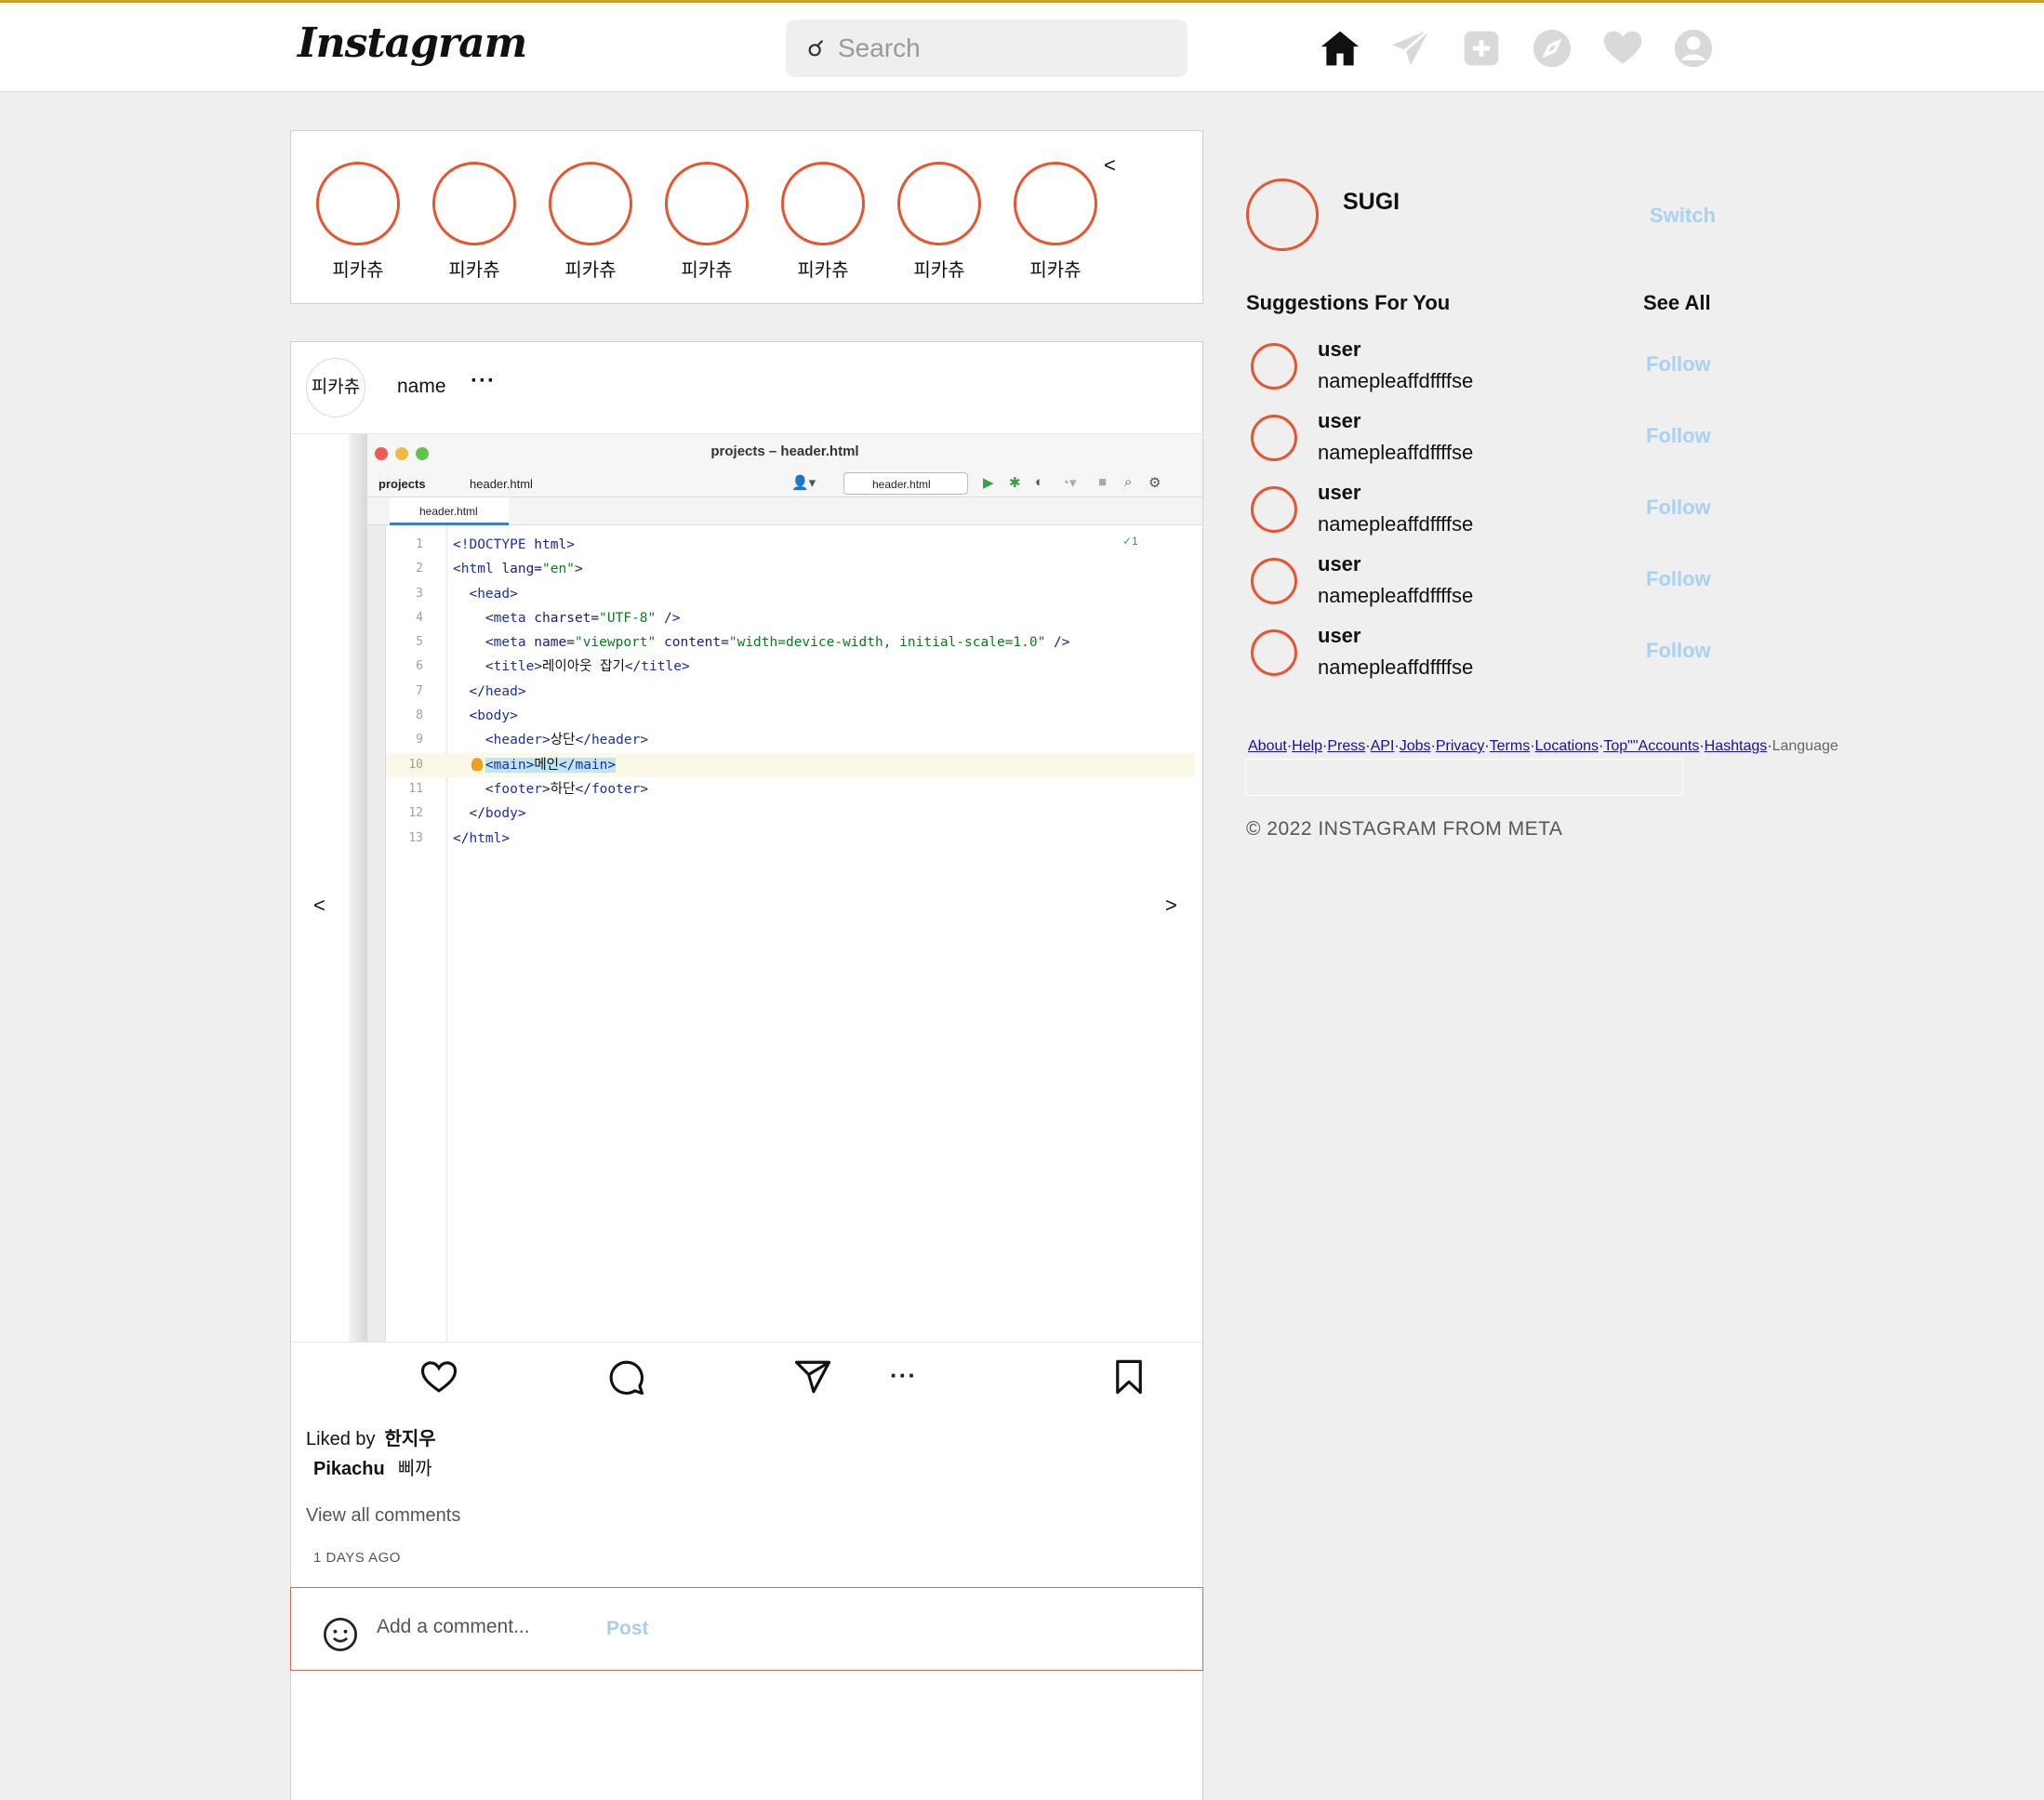  I want to click on code-text: <footer>하단</footer>, so click(551, 789).